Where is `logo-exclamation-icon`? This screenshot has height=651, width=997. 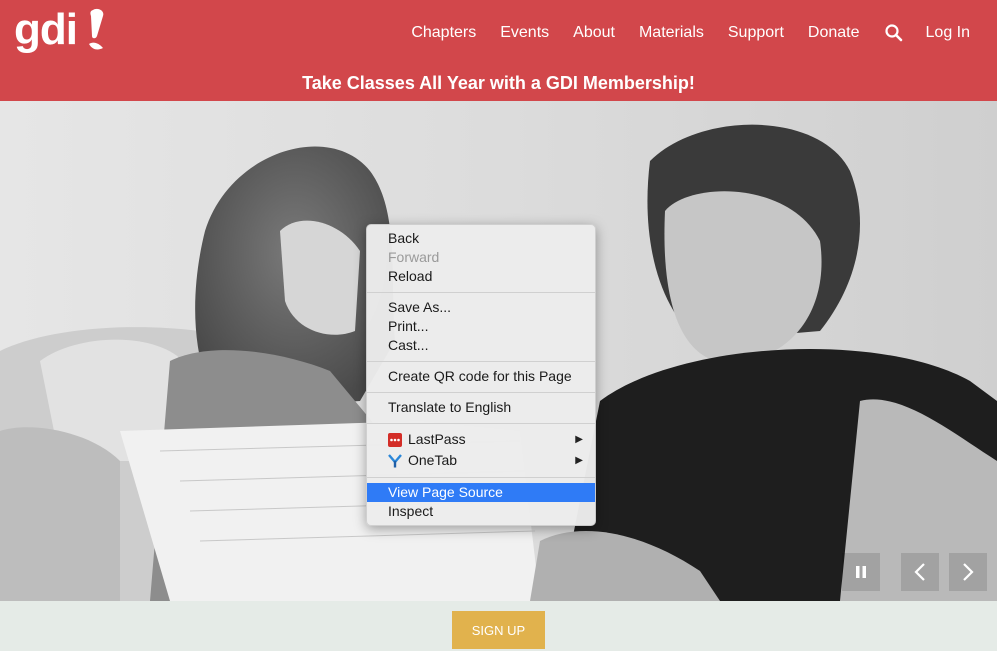
logo-exclamation-icon is located at coordinates (96, 29).